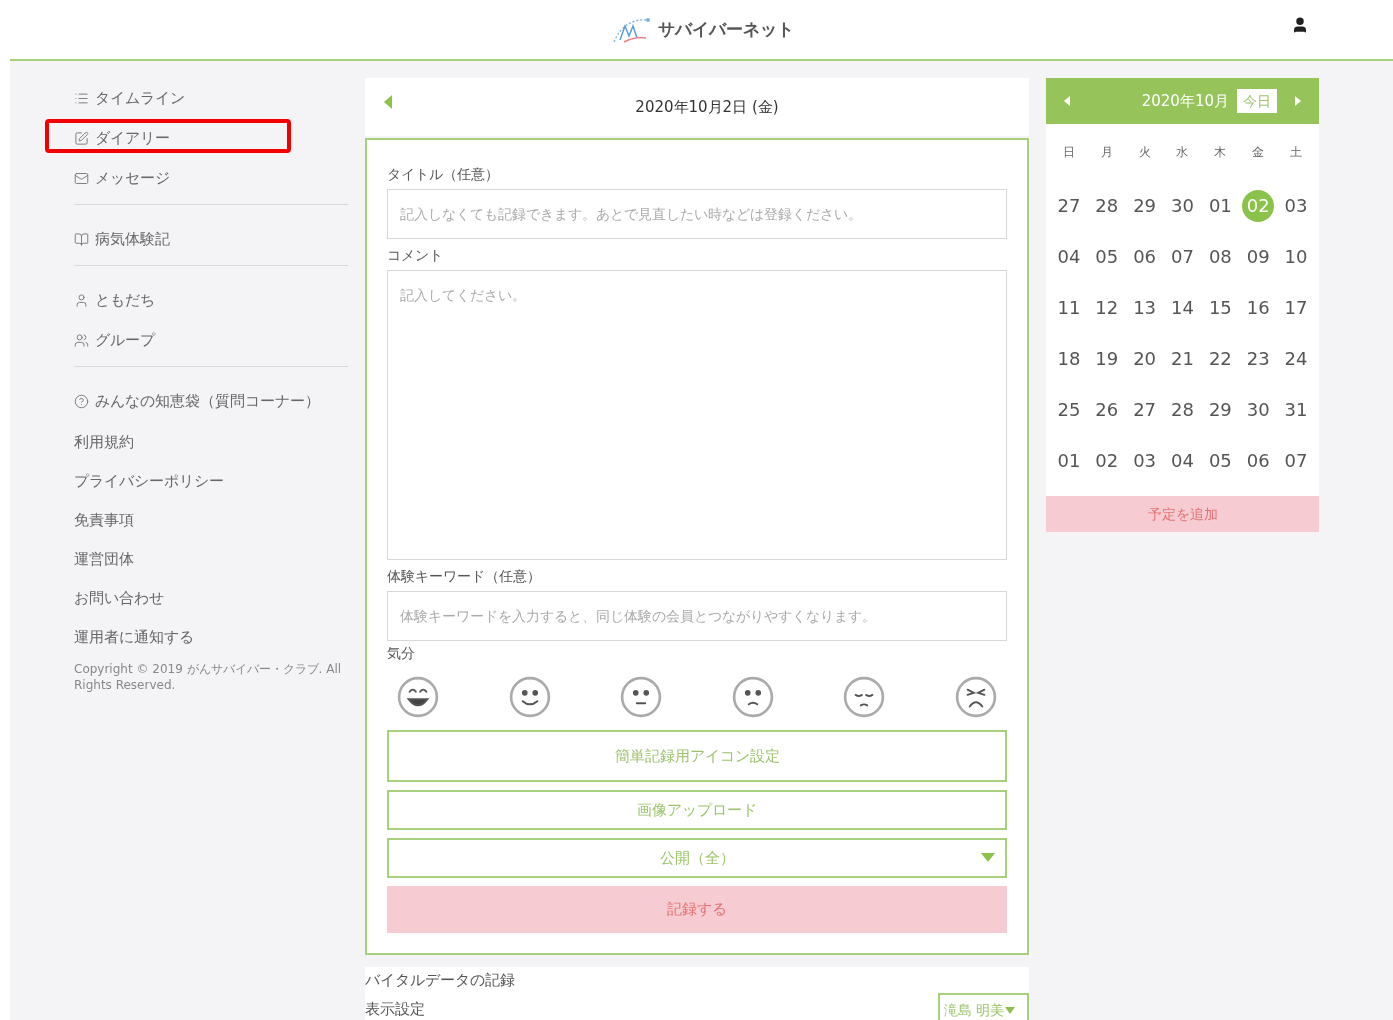  I want to click on title-input: 記入しなくても記録できます。あとで見直したい時などは登録ください。, so click(697, 214).